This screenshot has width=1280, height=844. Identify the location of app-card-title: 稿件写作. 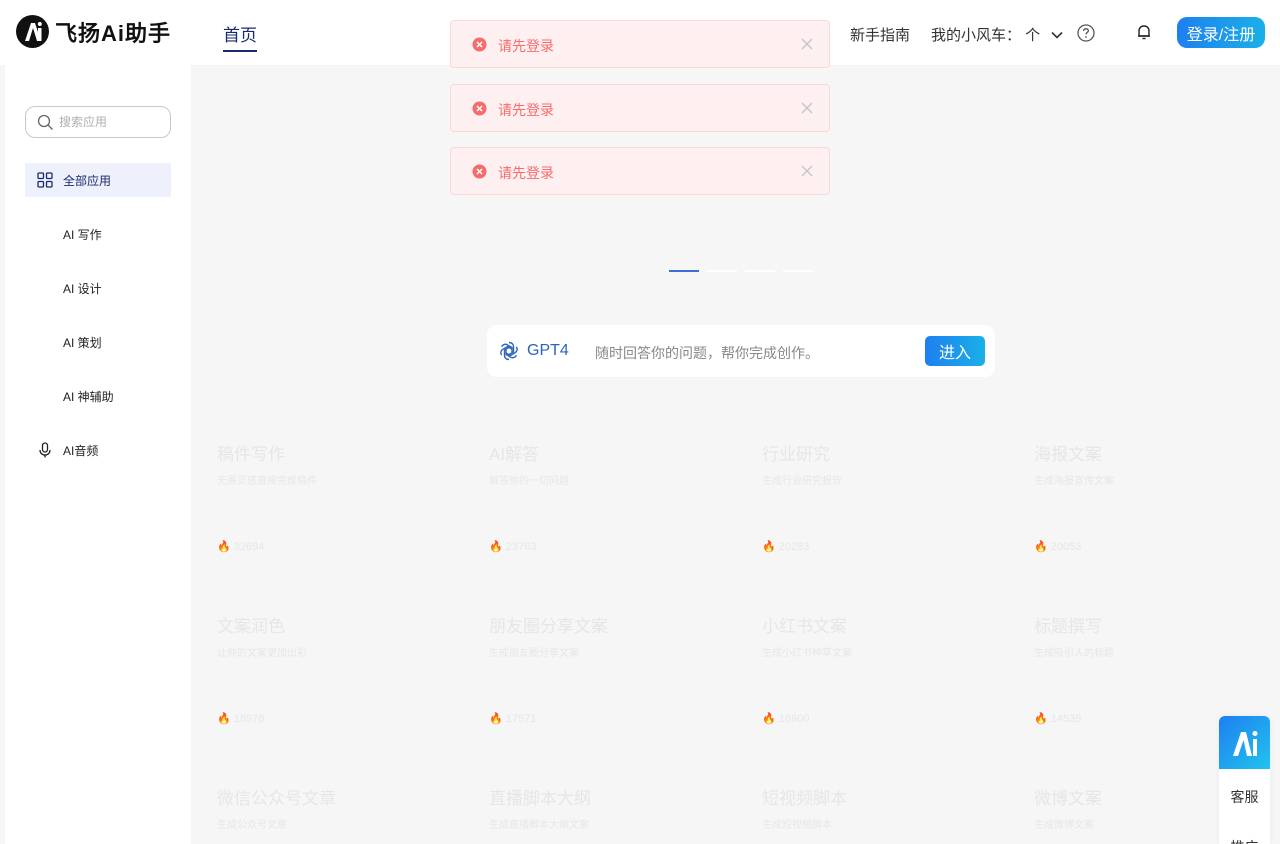
(251, 454).